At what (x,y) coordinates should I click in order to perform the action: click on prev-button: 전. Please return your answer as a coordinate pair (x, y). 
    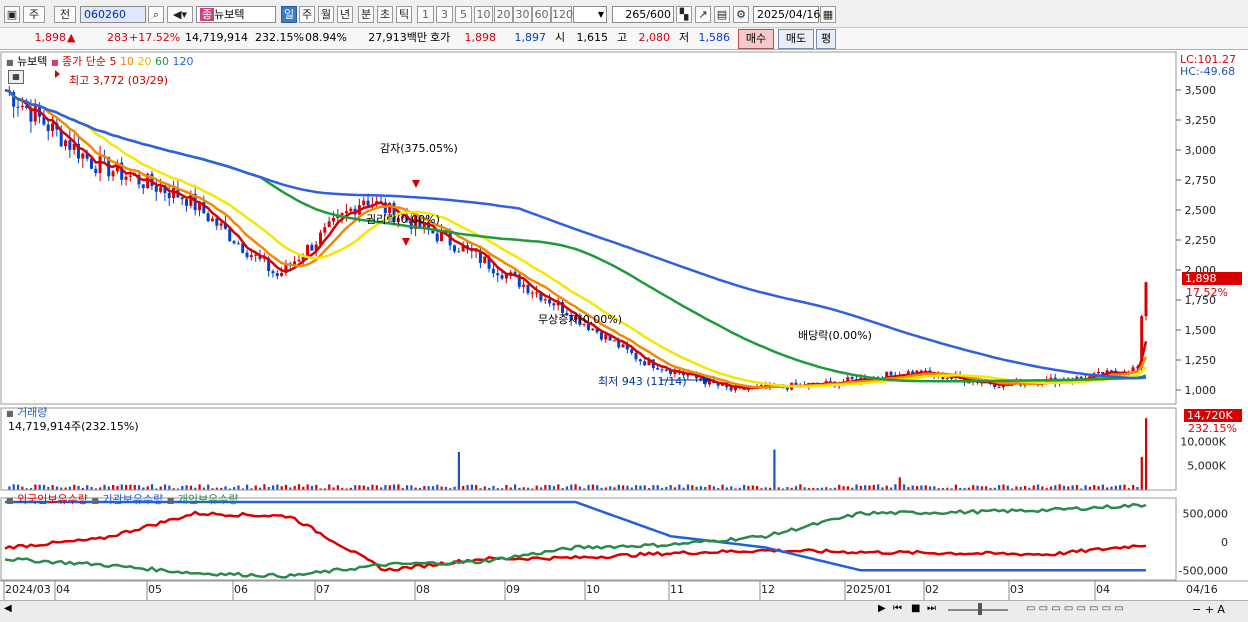
    Looking at the image, I should click on (65, 14).